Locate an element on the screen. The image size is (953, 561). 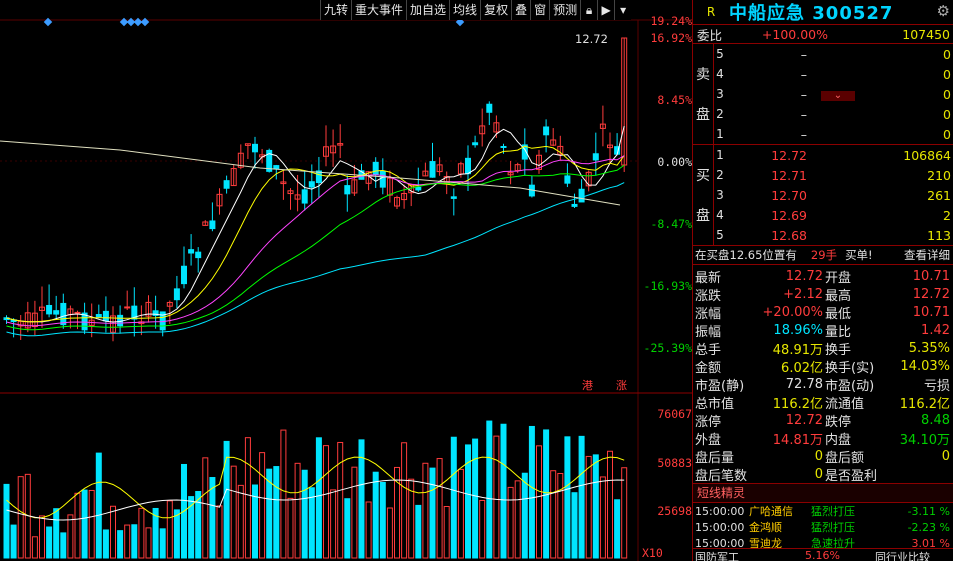
alert-stock: 金鸿顺 is located at coordinates (765, 527).